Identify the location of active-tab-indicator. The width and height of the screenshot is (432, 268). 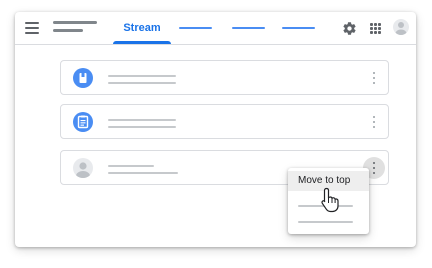
(142, 42).